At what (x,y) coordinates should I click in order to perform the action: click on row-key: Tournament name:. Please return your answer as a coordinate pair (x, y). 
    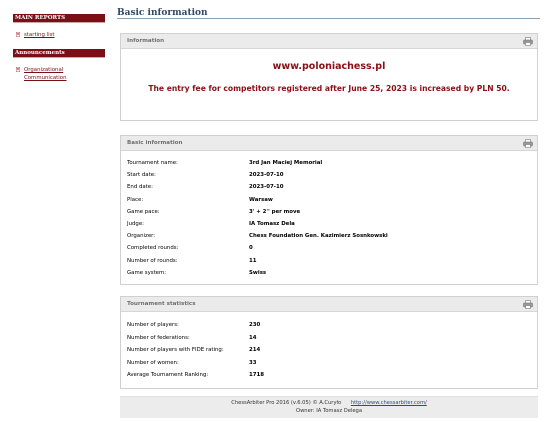
    Looking at the image, I should click on (152, 163).